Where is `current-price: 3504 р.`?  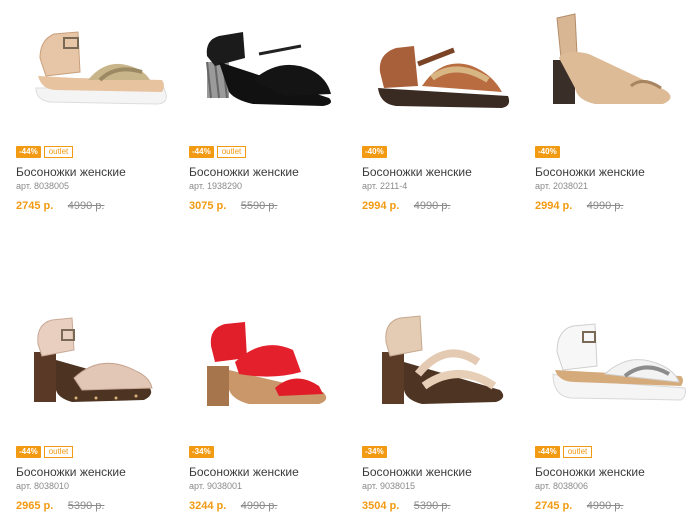 current-price: 3504 р. is located at coordinates (381, 506).